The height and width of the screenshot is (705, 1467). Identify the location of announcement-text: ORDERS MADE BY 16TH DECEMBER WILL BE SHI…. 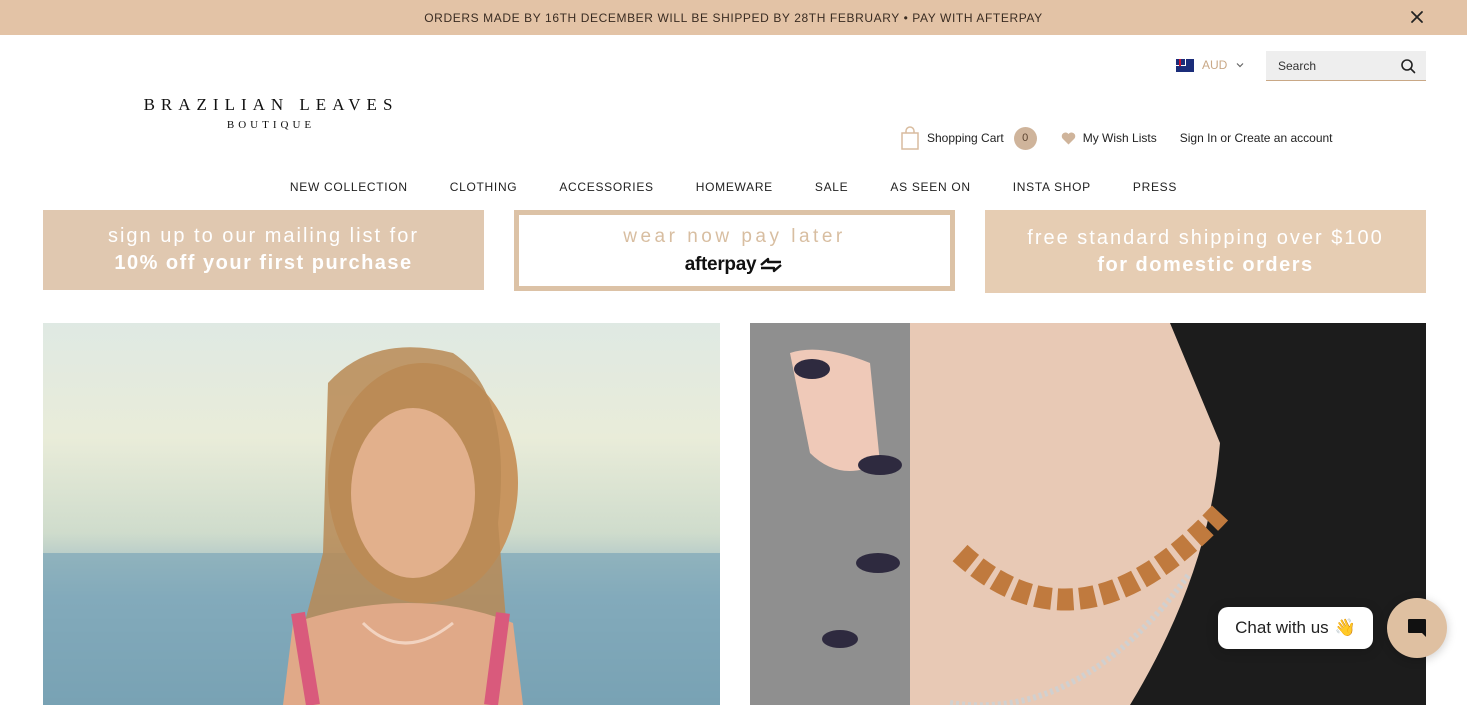
(733, 17).